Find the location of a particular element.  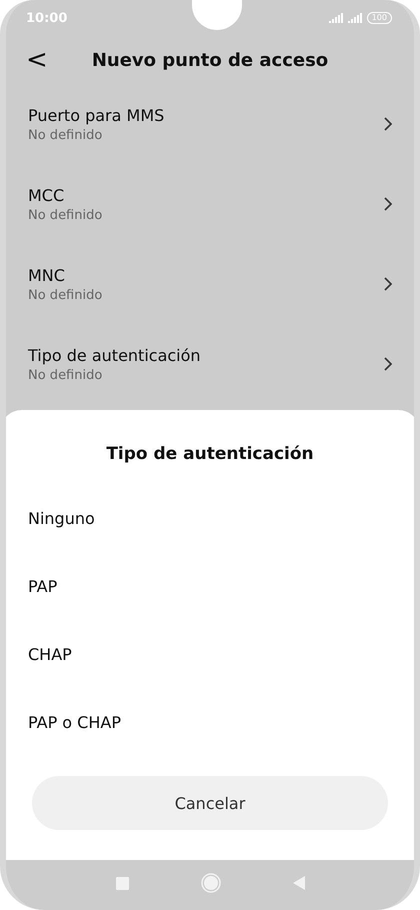

option-item: Ninguno is located at coordinates (210, 518).